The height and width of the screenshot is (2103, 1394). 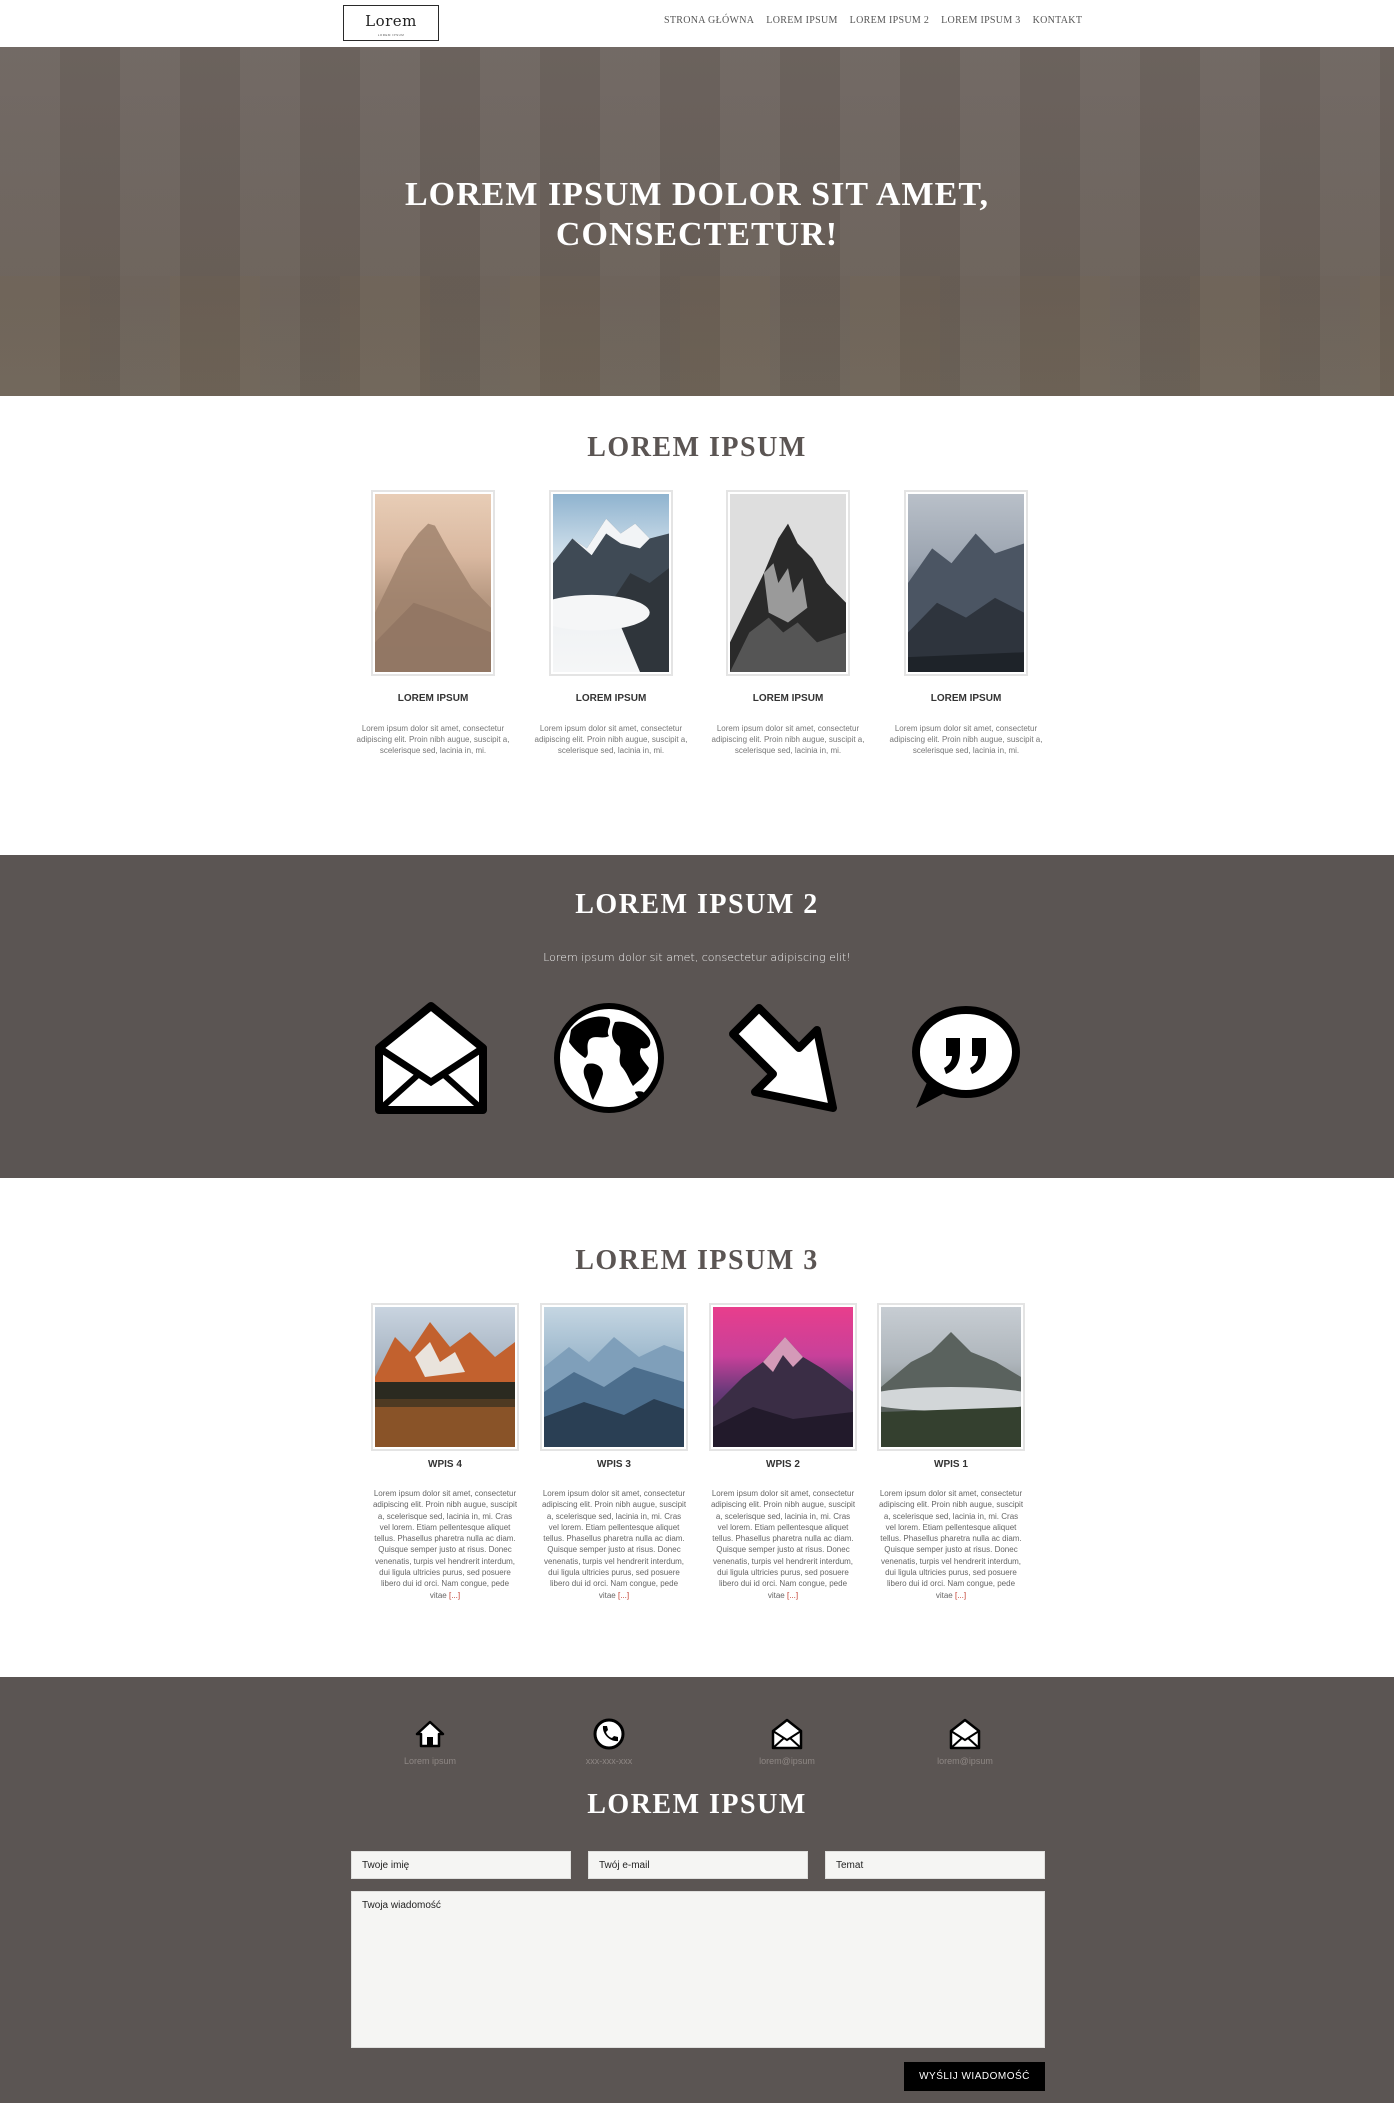 What do you see at coordinates (614, 1464) in the screenshot?
I see `post-title: WPIS 3` at bounding box center [614, 1464].